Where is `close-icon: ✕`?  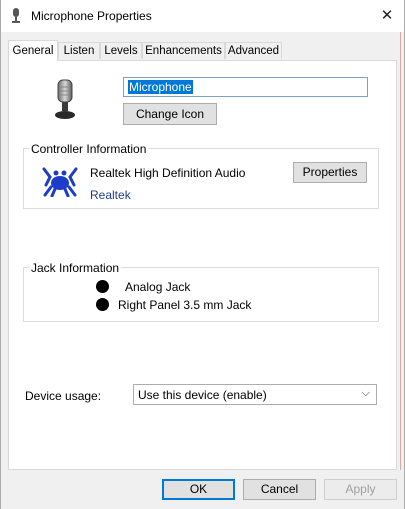
close-icon: ✕ is located at coordinates (387, 15).